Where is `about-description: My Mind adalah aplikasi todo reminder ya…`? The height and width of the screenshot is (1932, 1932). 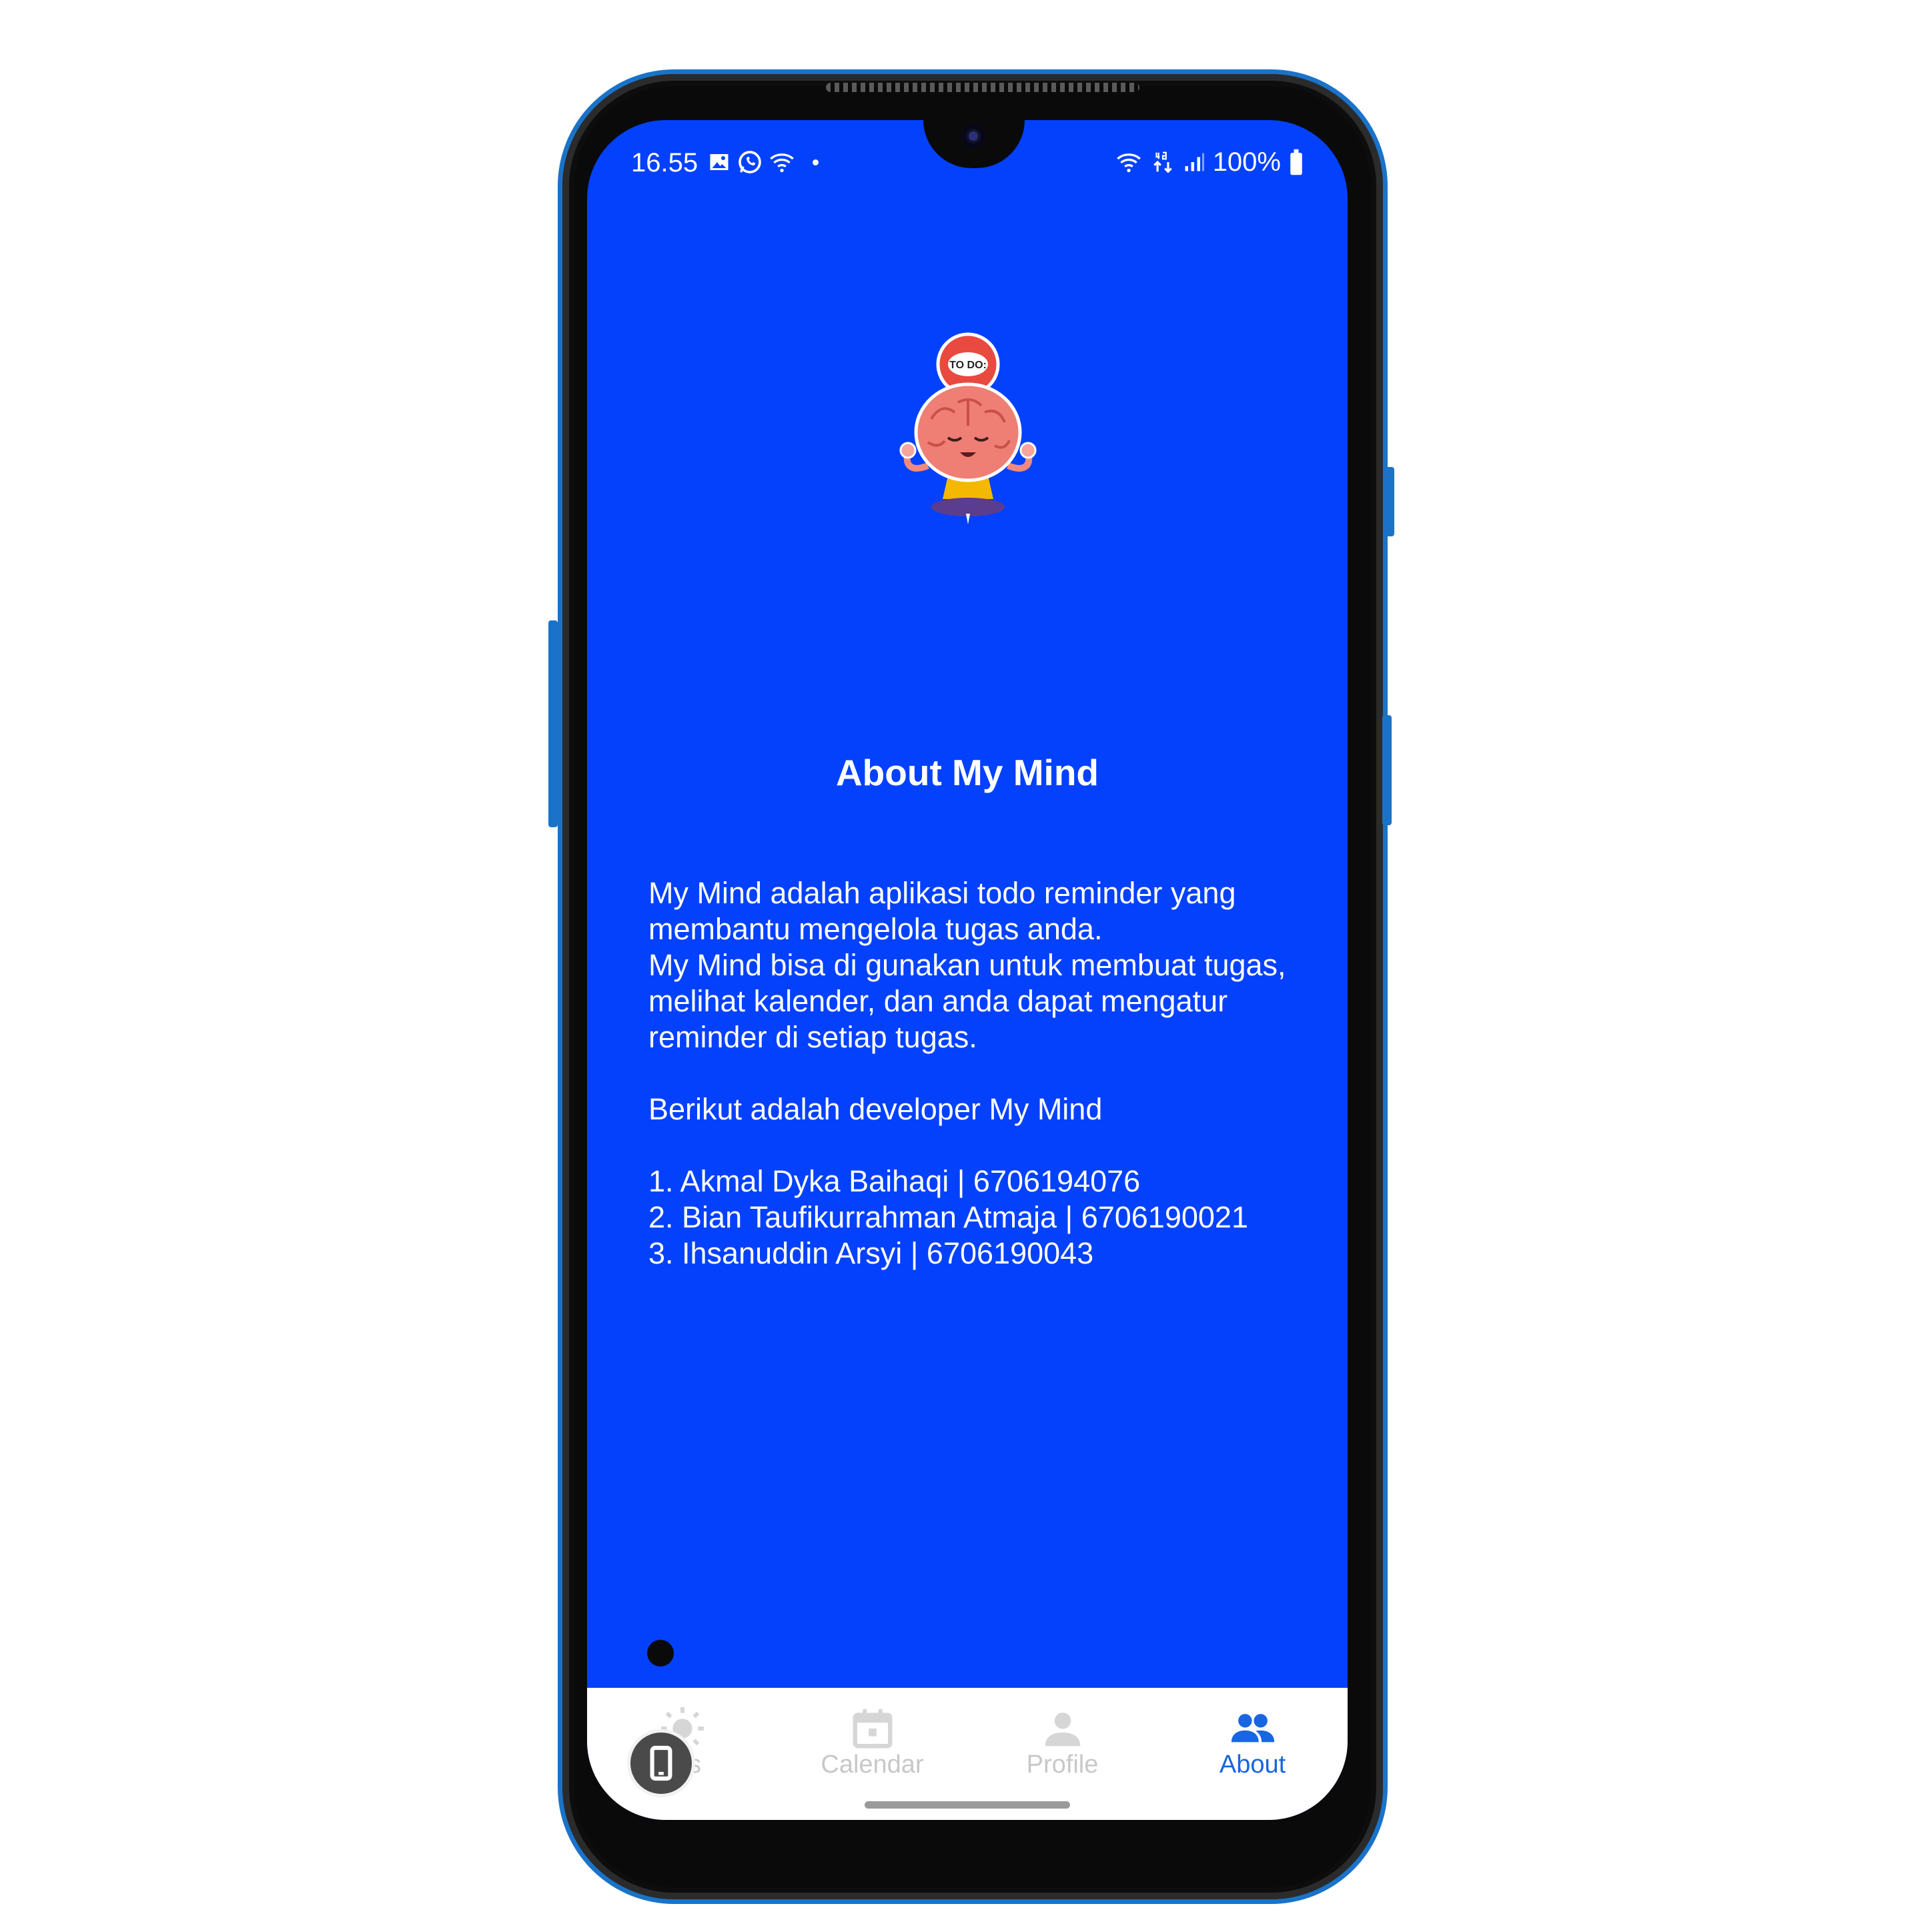 about-description: My Mind adalah aplikasi todo reminder ya… is located at coordinates (982, 1073).